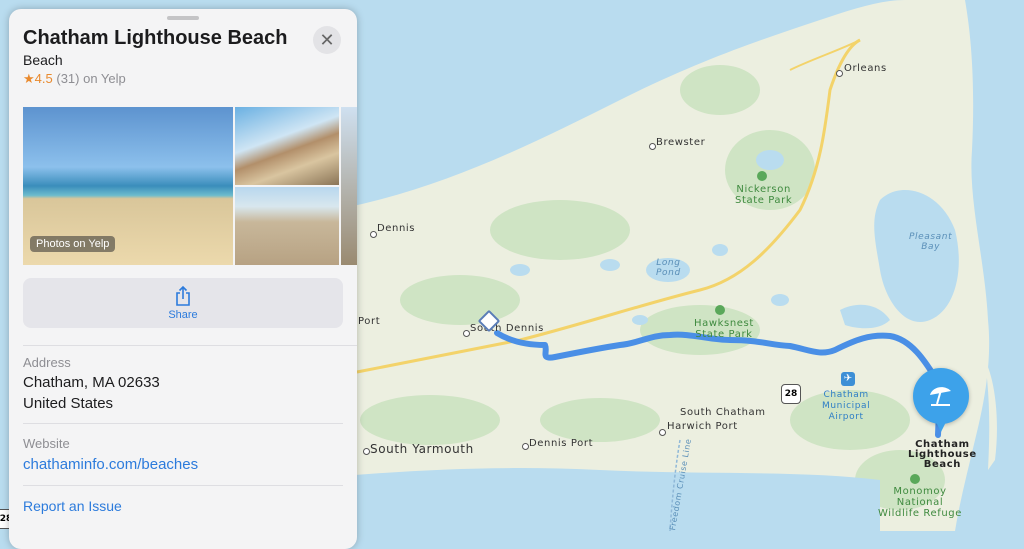  Describe the element at coordinates (846, 406) in the screenshot. I see `map-label-airport: Chatham Municipal Airport` at that location.